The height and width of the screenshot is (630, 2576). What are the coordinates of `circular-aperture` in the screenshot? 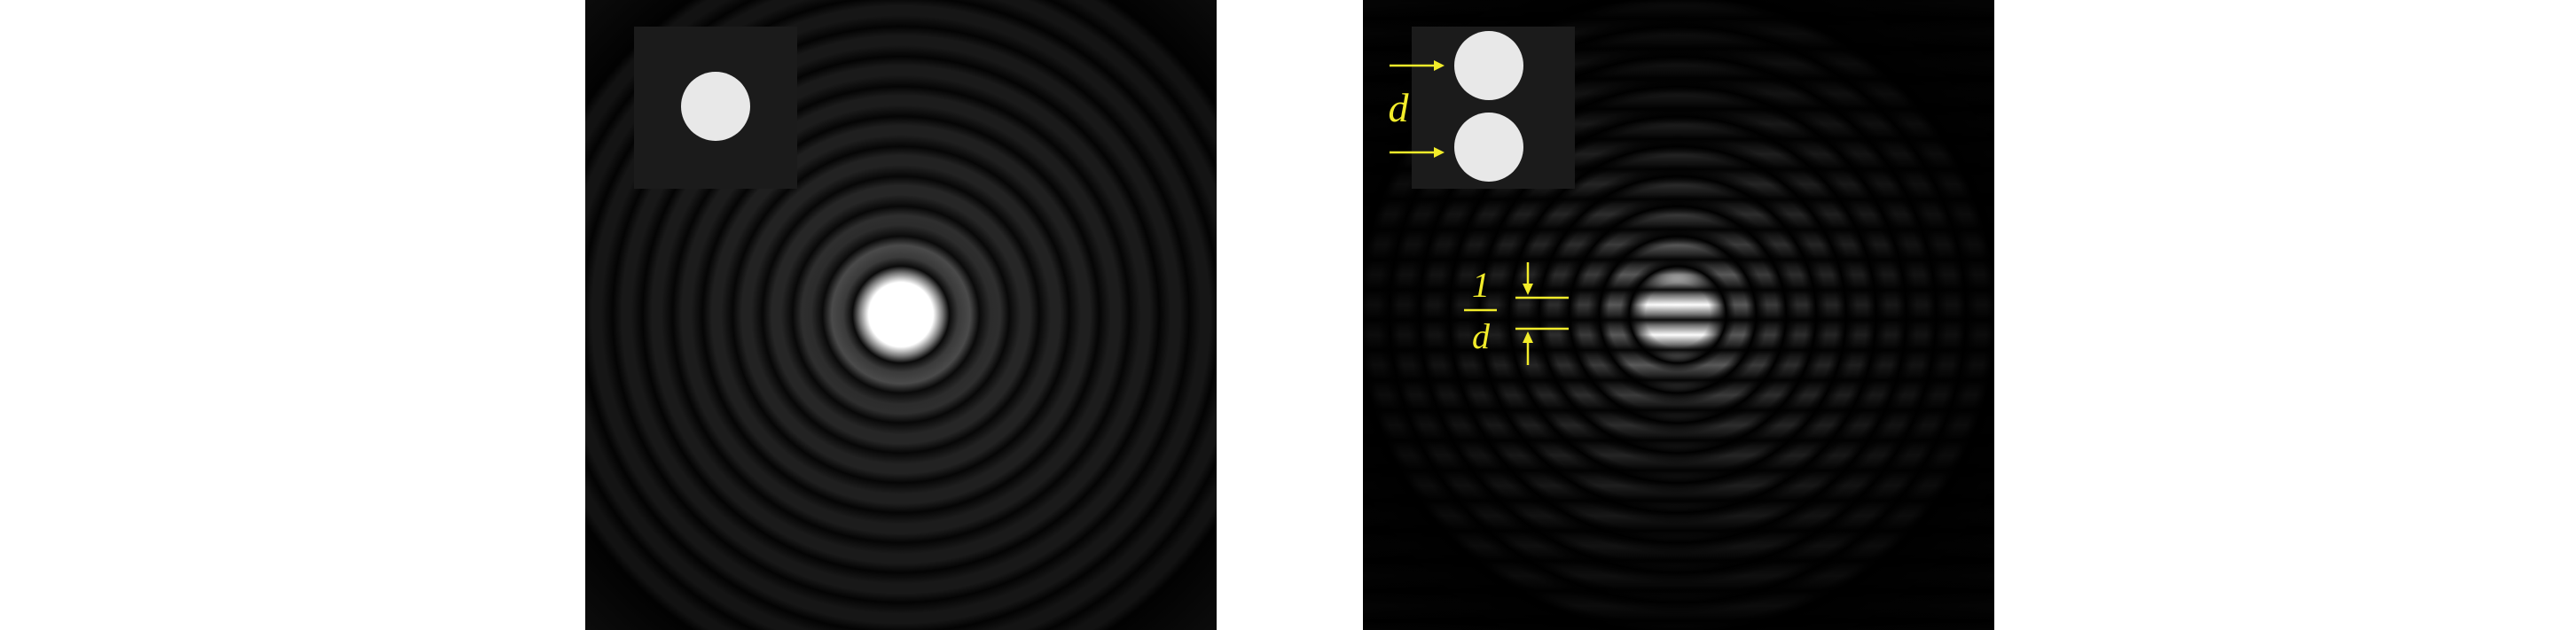 It's located at (715, 106).